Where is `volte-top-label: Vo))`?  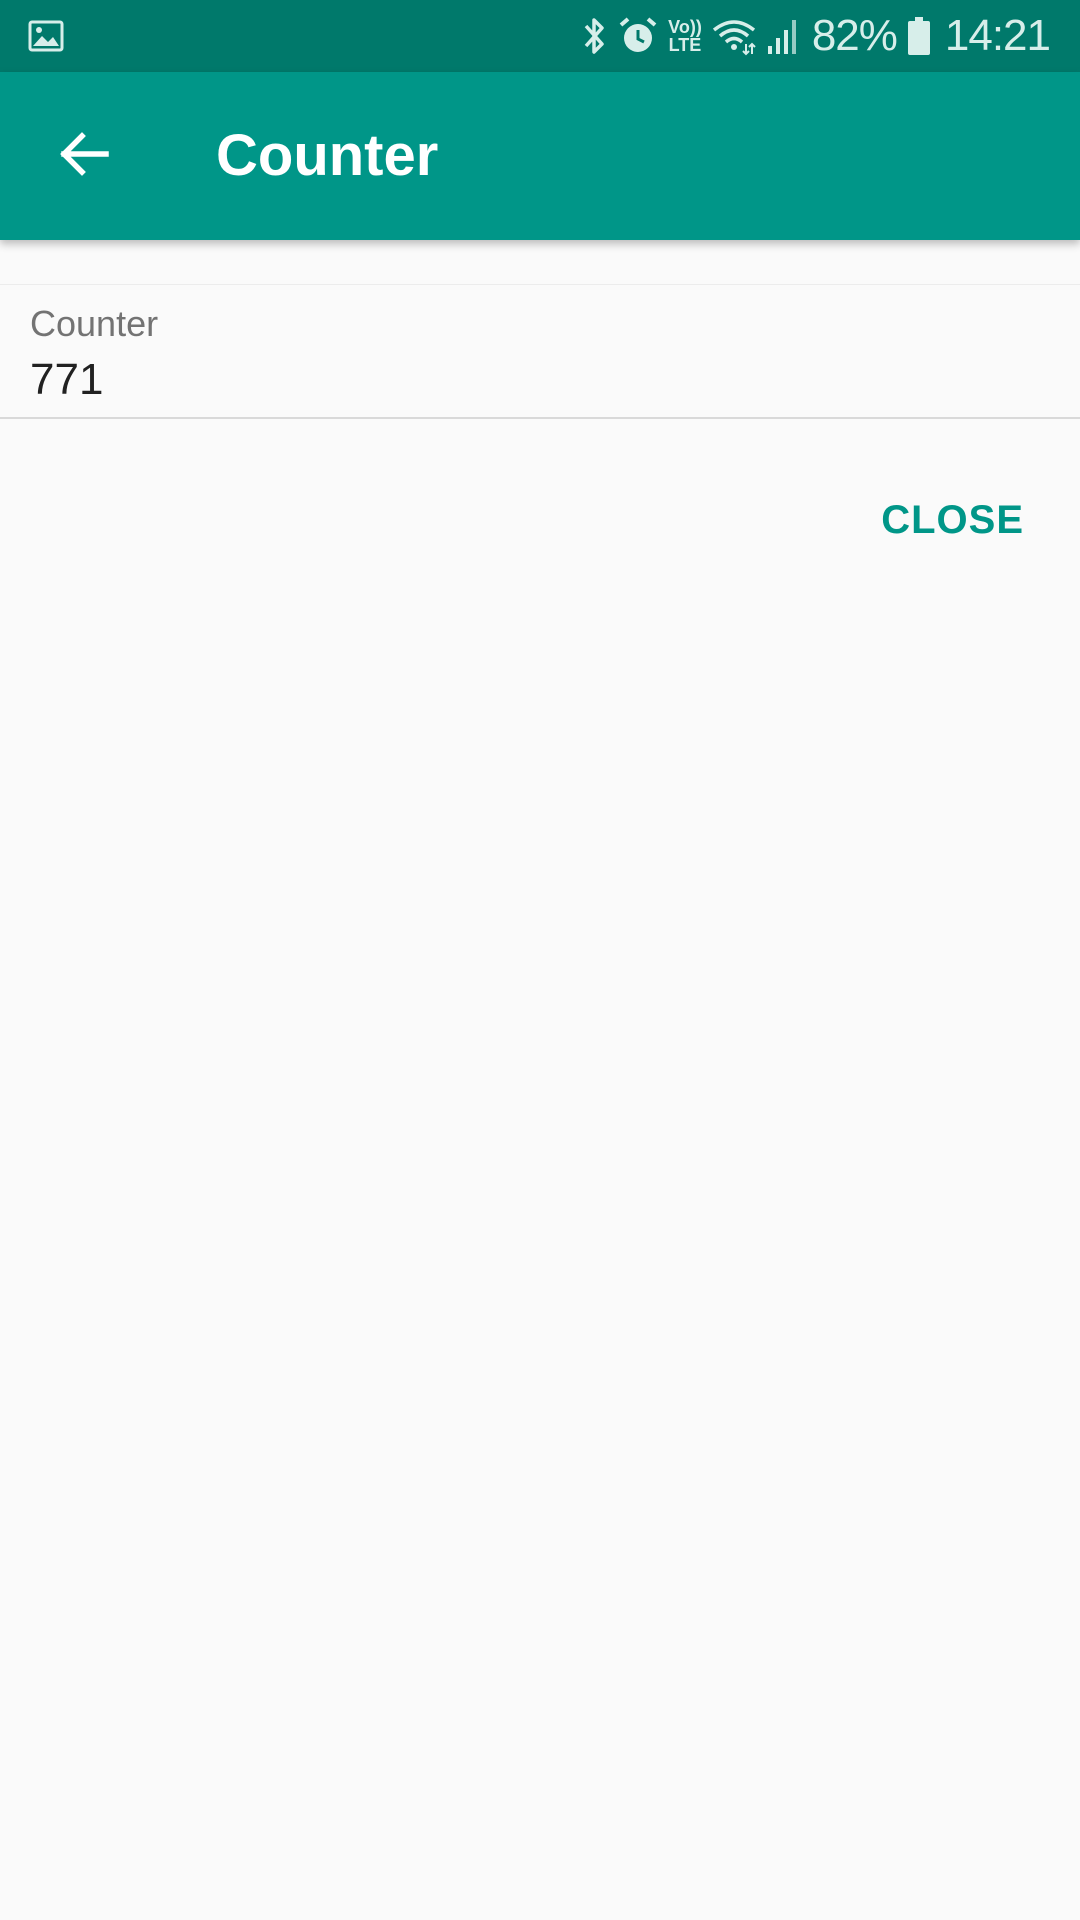
volte-top-label: Vo)) is located at coordinates (685, 27).